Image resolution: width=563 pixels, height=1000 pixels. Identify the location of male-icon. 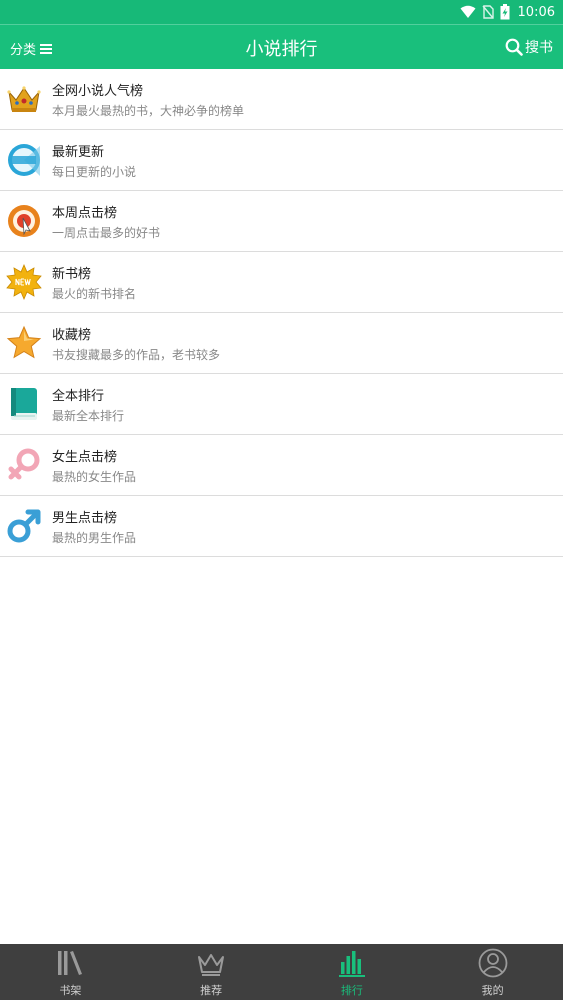
(24, 526).